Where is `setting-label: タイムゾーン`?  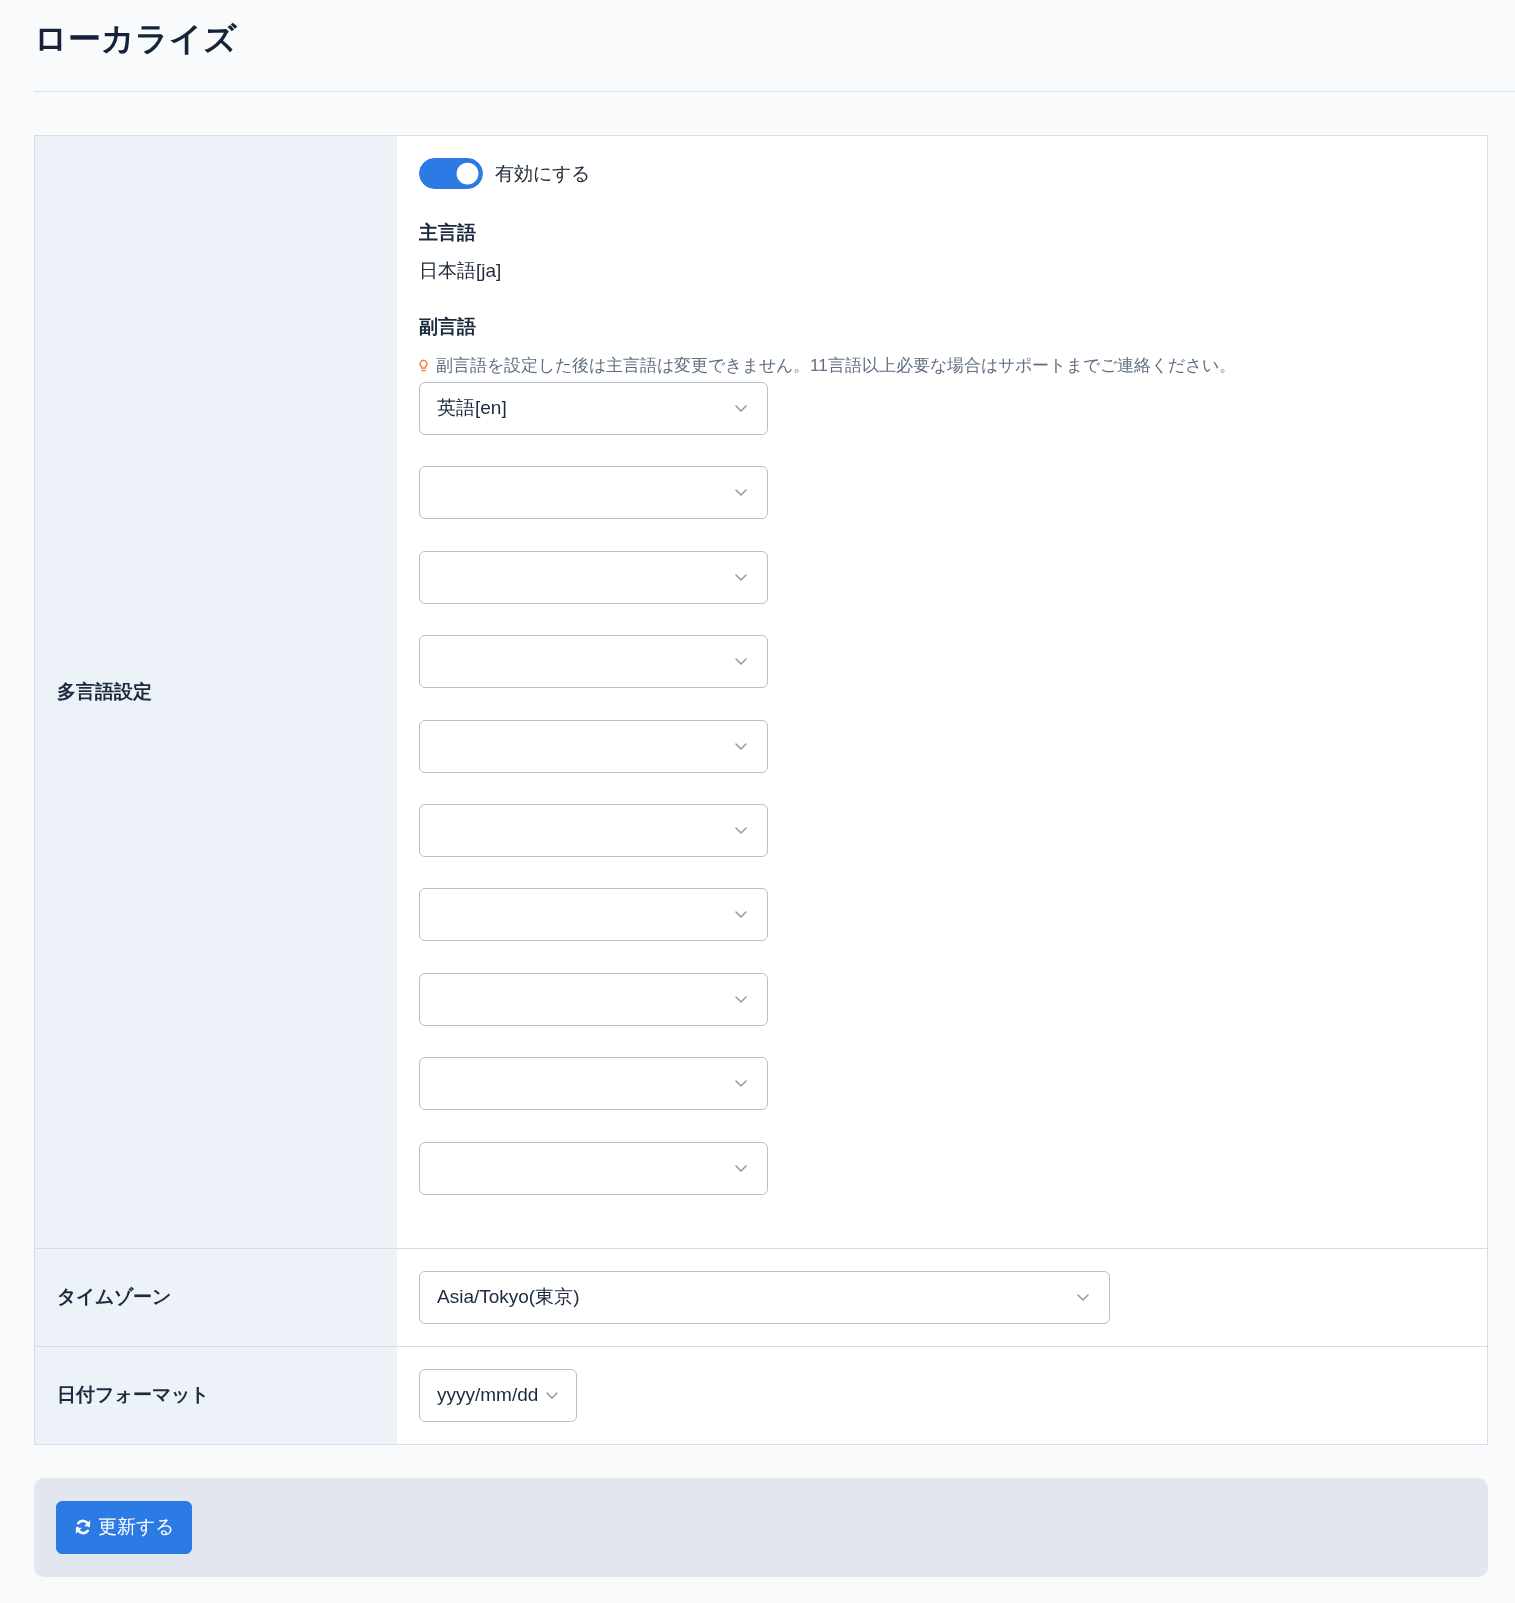 setting-label: タイムゾーン is located at coordinates (114, 1297).